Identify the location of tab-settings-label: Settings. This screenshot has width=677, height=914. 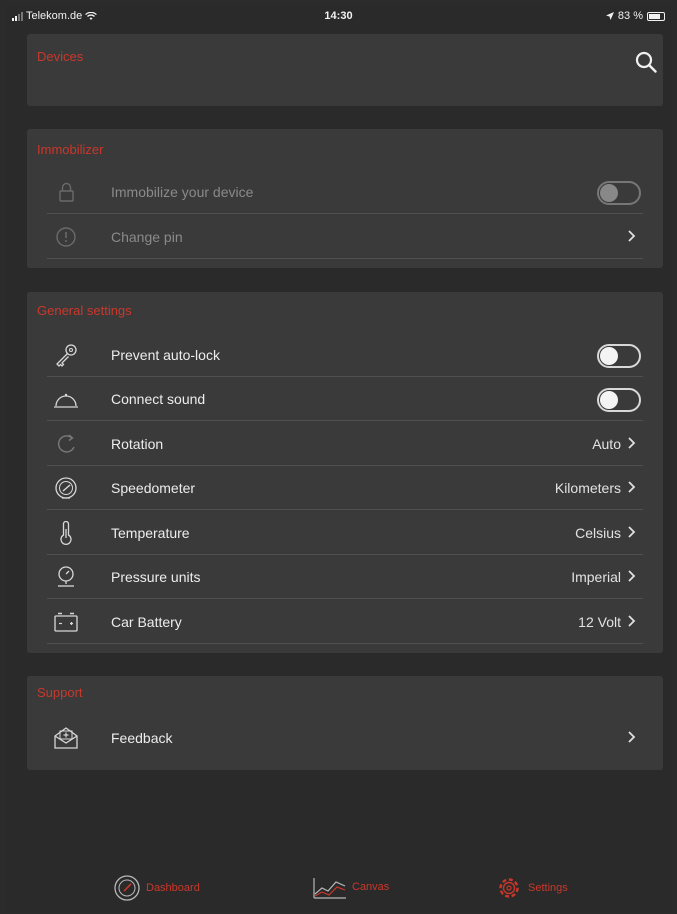
(548, 888).